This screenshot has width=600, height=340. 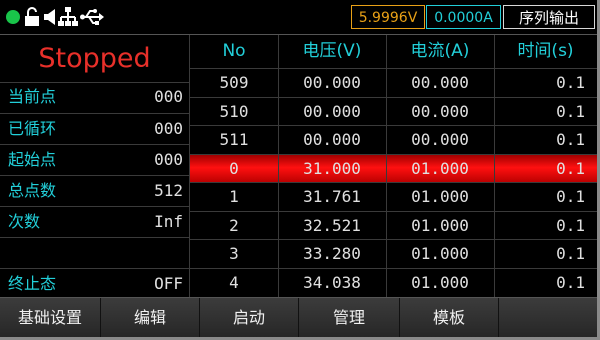 I want to click on table-row: 4 34.038 01.000 0.1, so click(x=393, y=283).